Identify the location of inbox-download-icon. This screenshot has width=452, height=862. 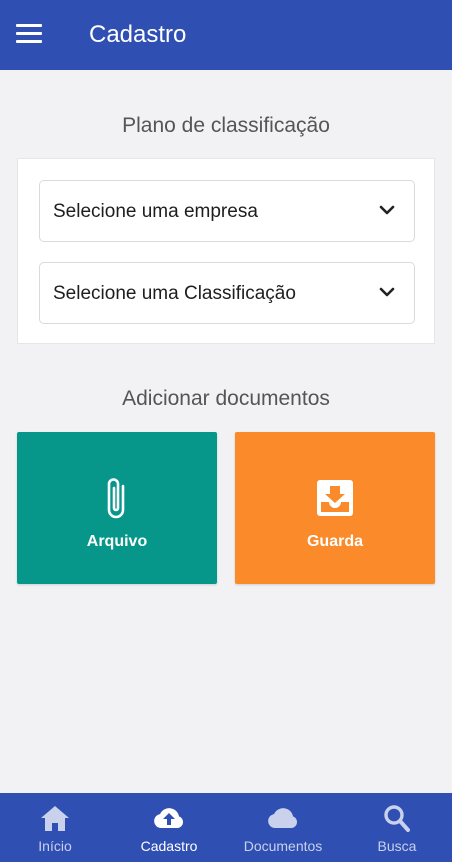
(335, 498).